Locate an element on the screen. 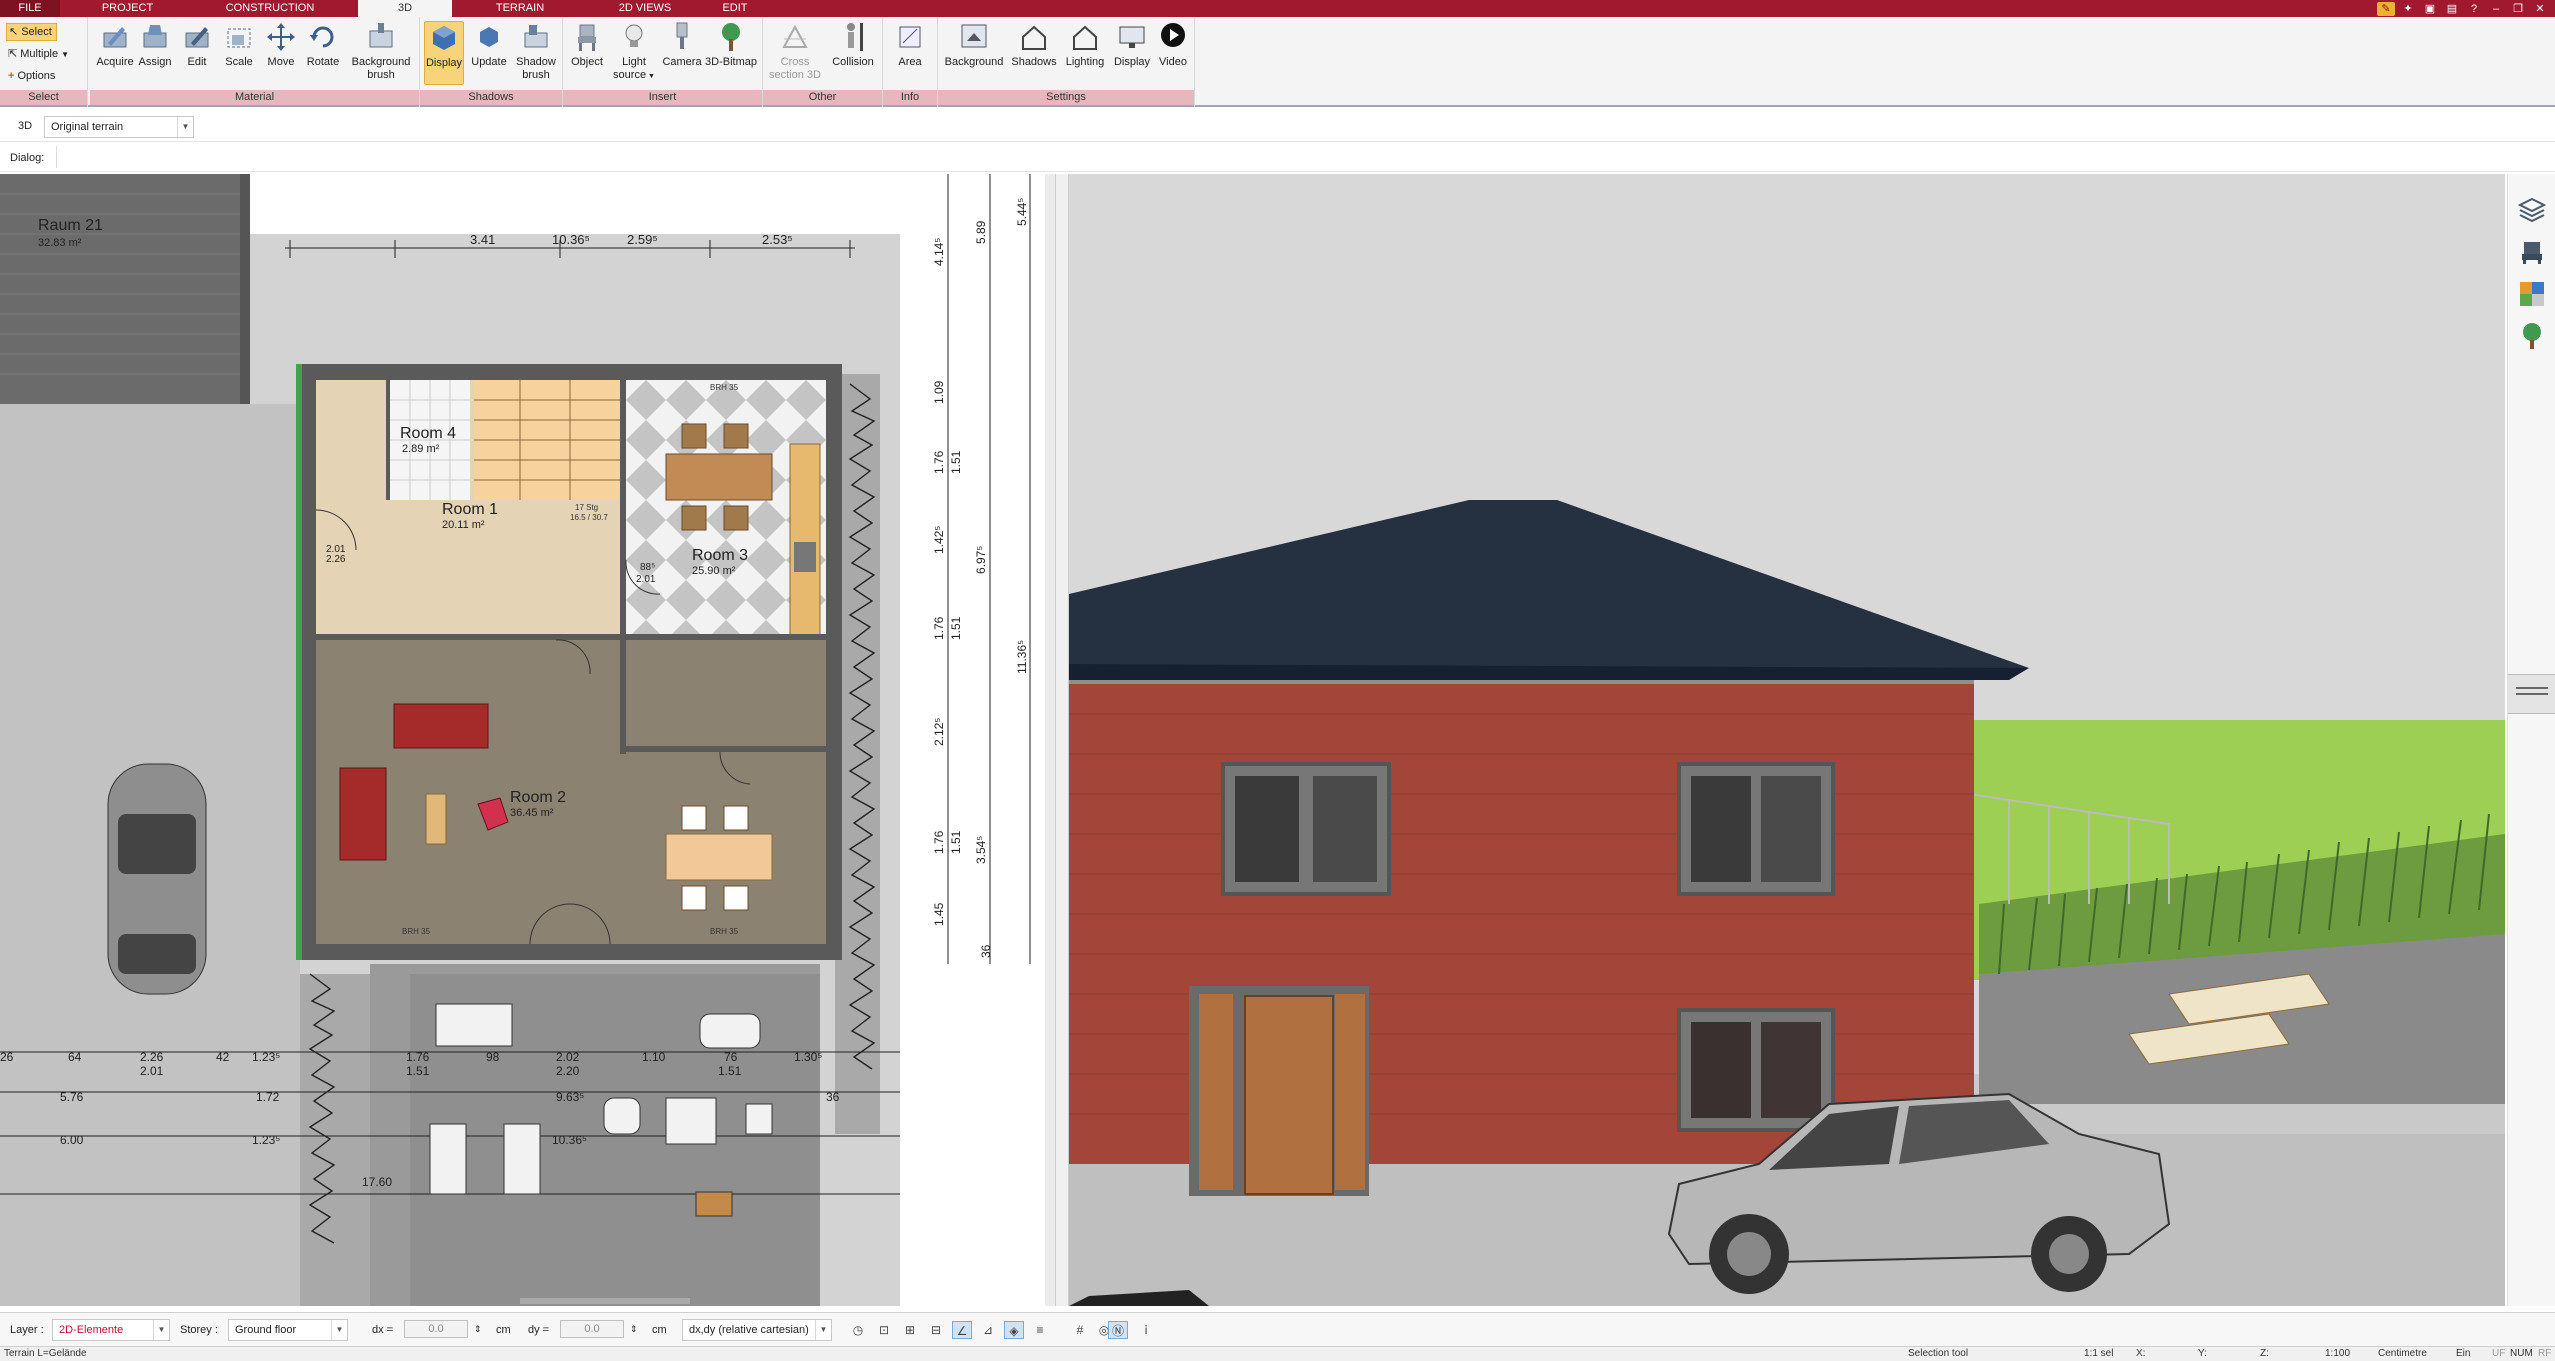  tools-icon: ✎ is located at coordinates (2386, 8).